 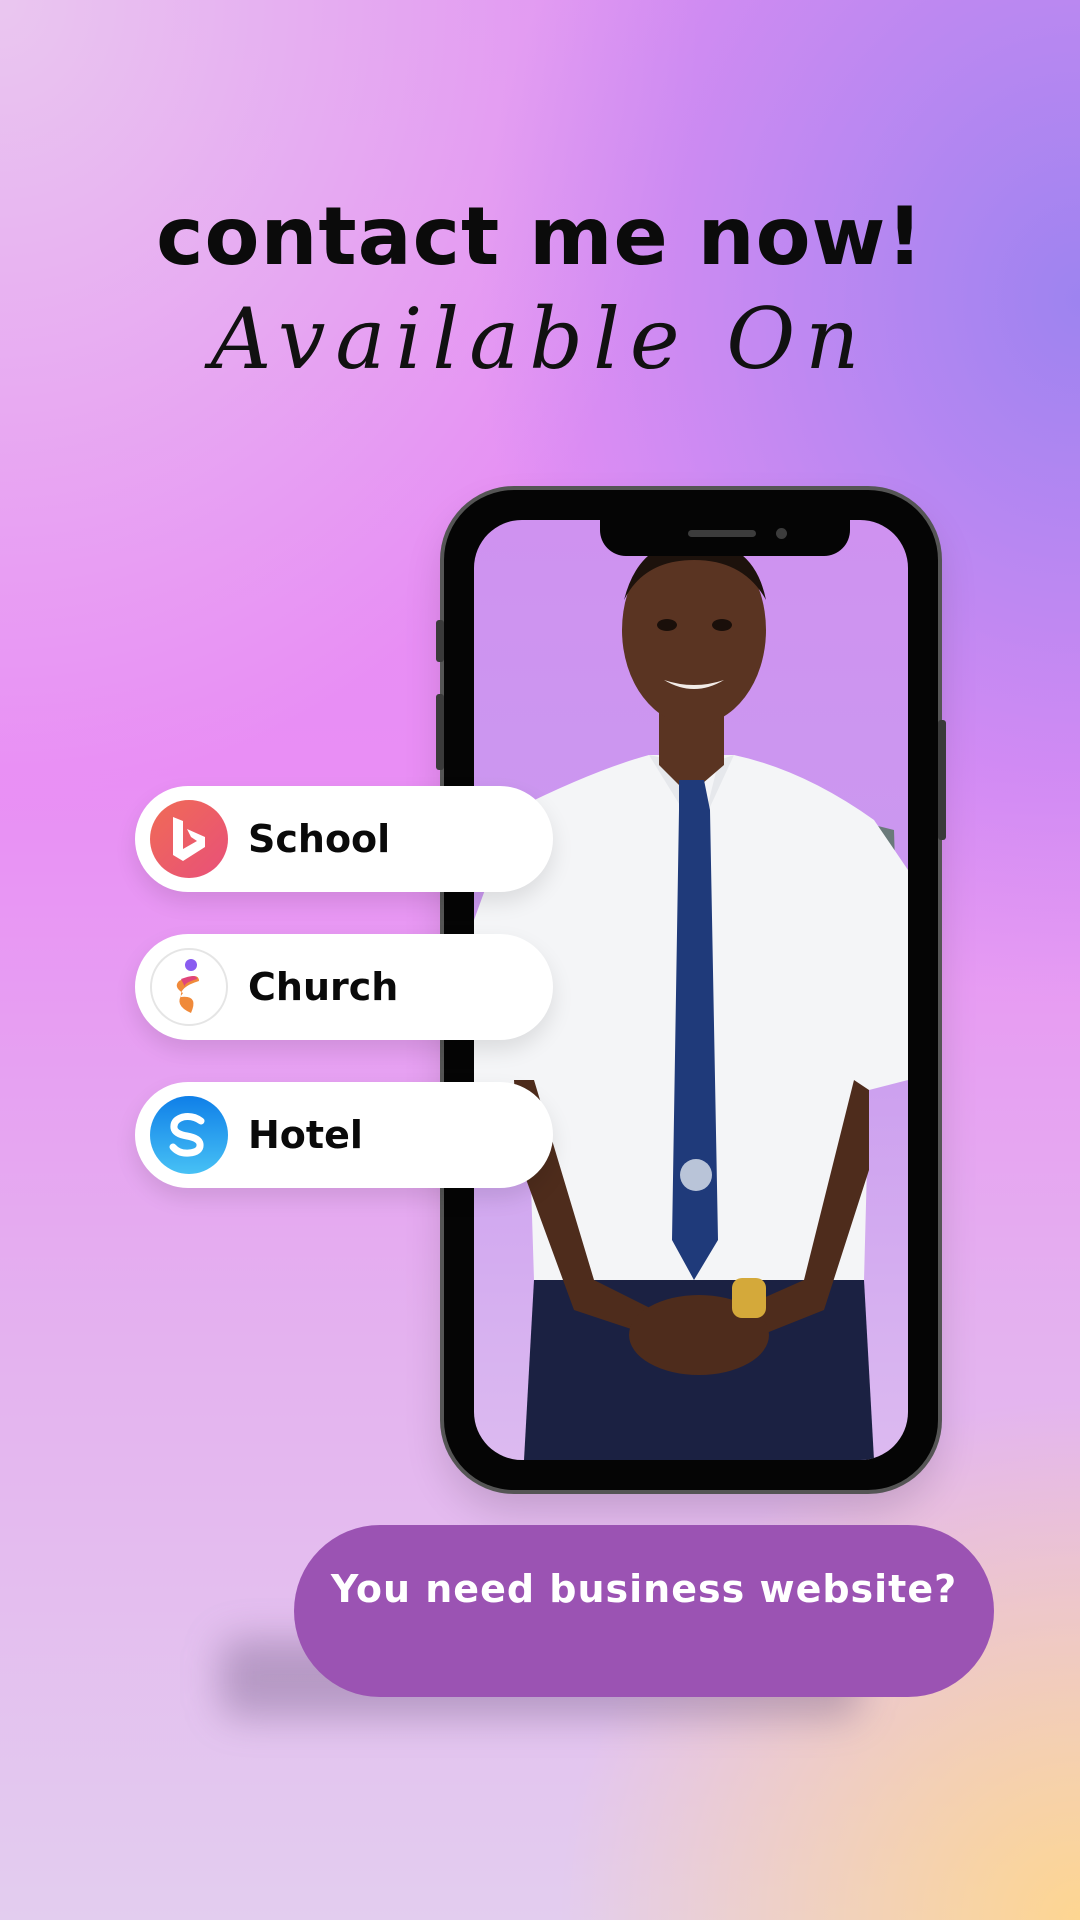 I want to click on option-label: Church, so click(x=323, y=987).